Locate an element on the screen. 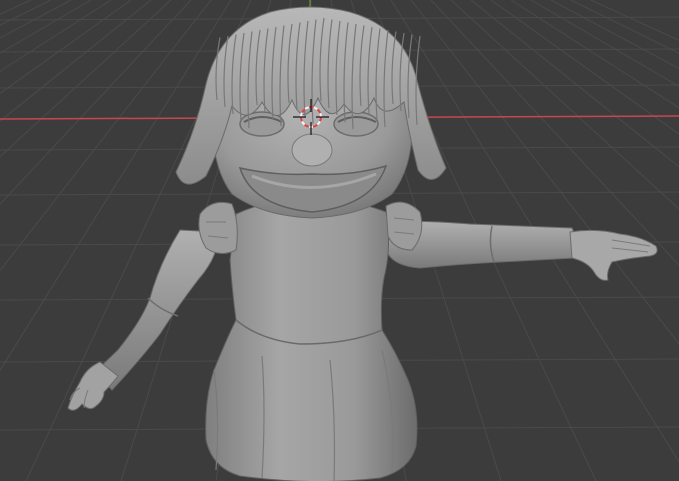 The width and height of the screenshot is (679, 481). nose is located at coordinates (312, 150).